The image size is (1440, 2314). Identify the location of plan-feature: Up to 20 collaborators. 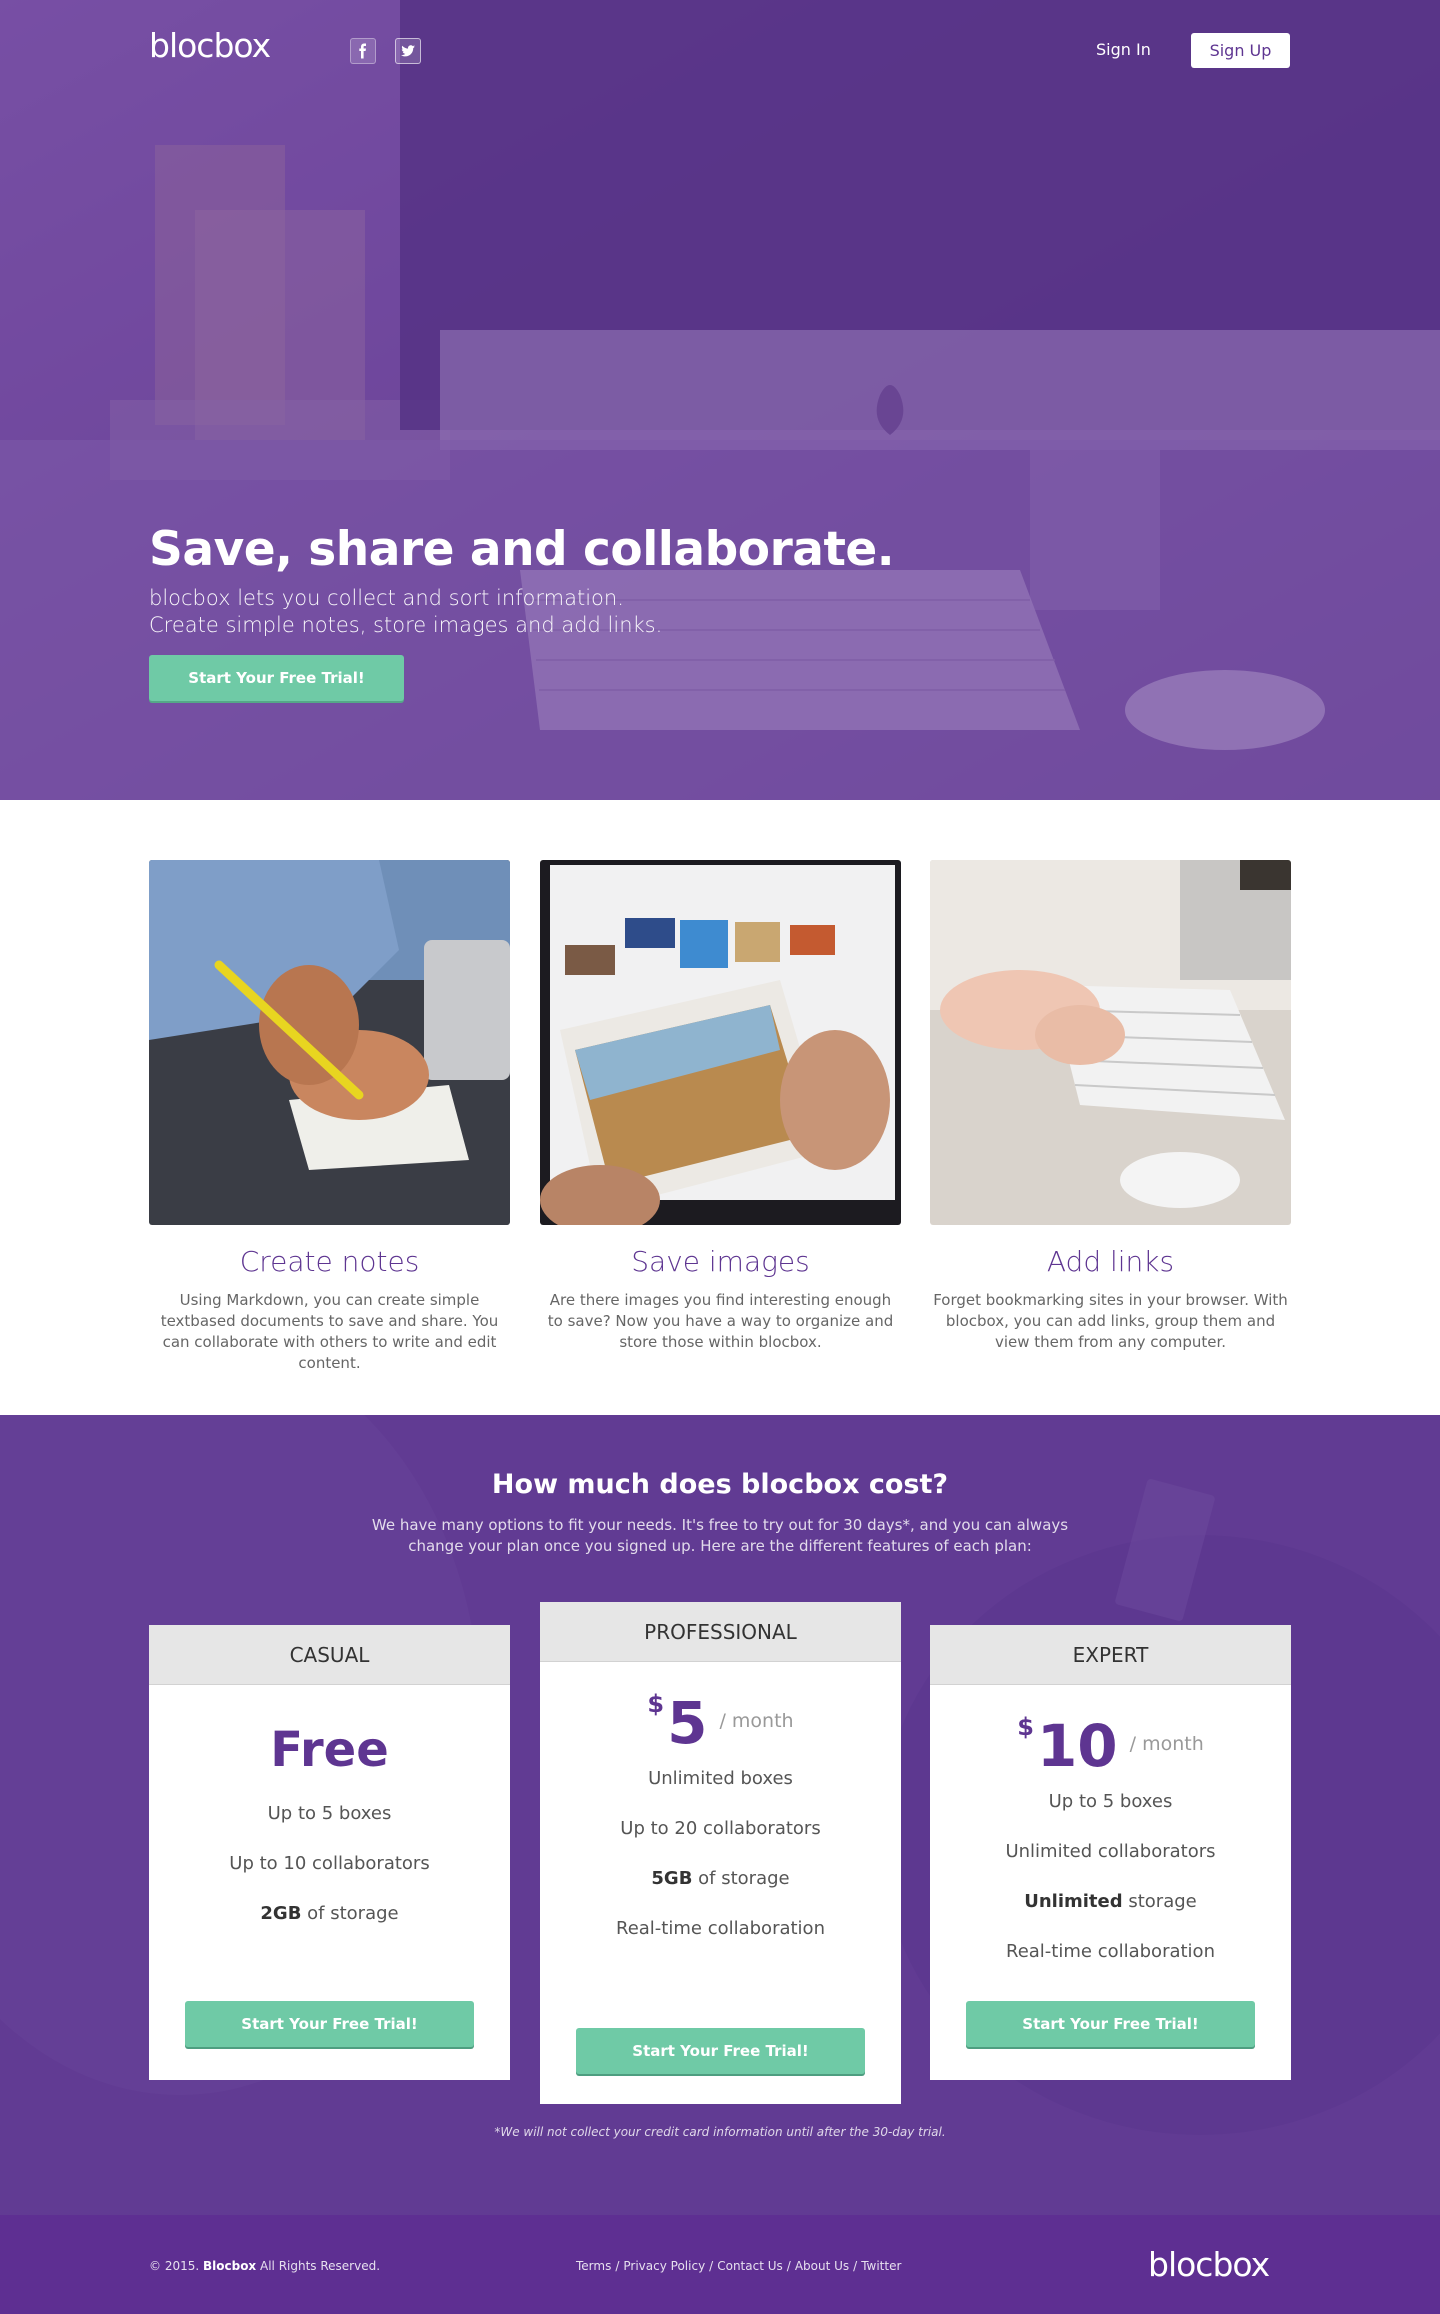
(720, 1828).